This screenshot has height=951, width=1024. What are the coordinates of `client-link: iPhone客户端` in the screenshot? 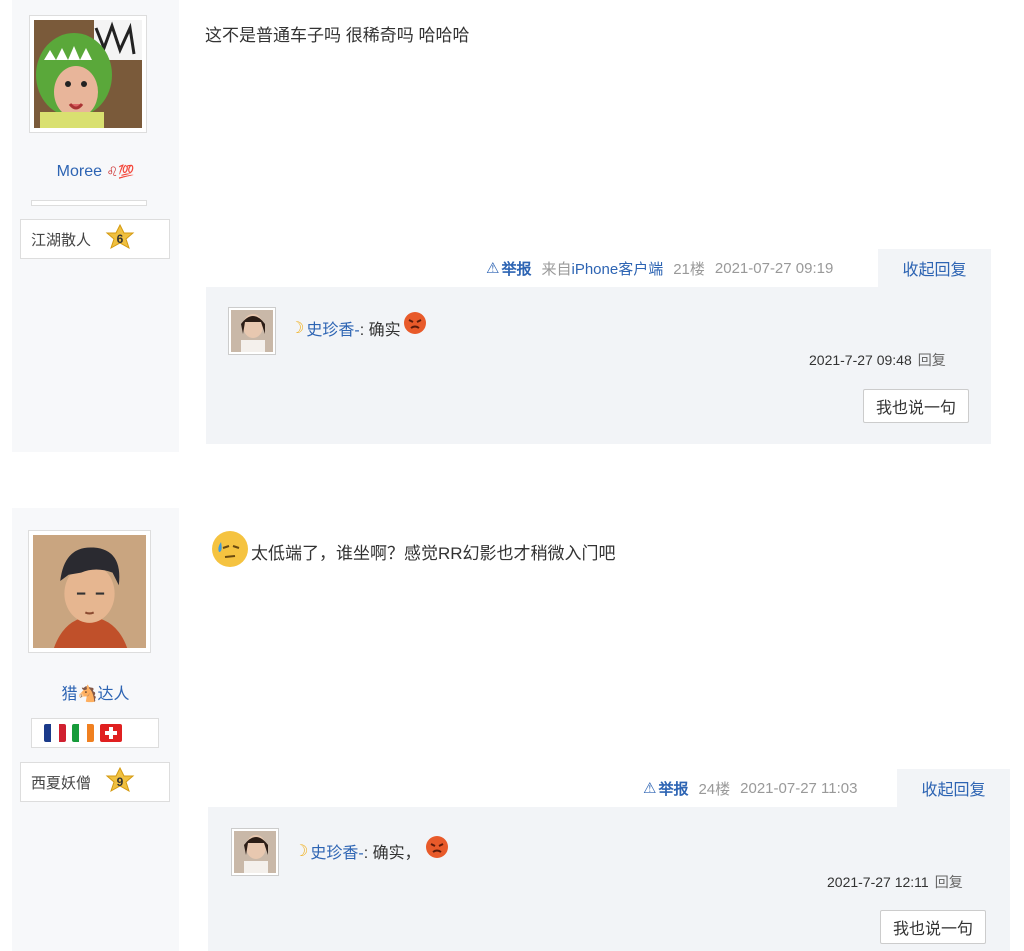 It's located at (617, 269).